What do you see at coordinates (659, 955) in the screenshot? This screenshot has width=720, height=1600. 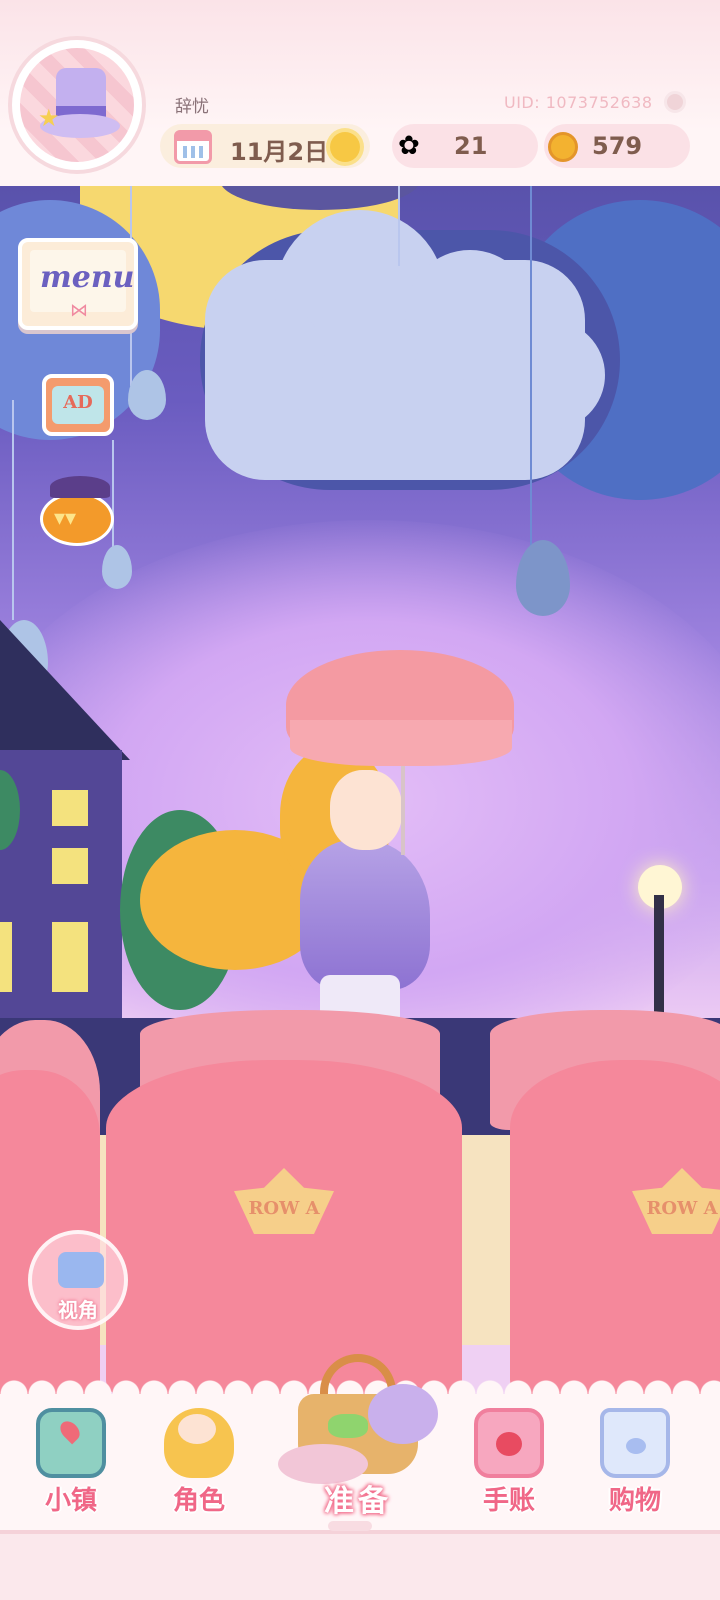 I see `lamp-pole` at bounding box center [659, 955].